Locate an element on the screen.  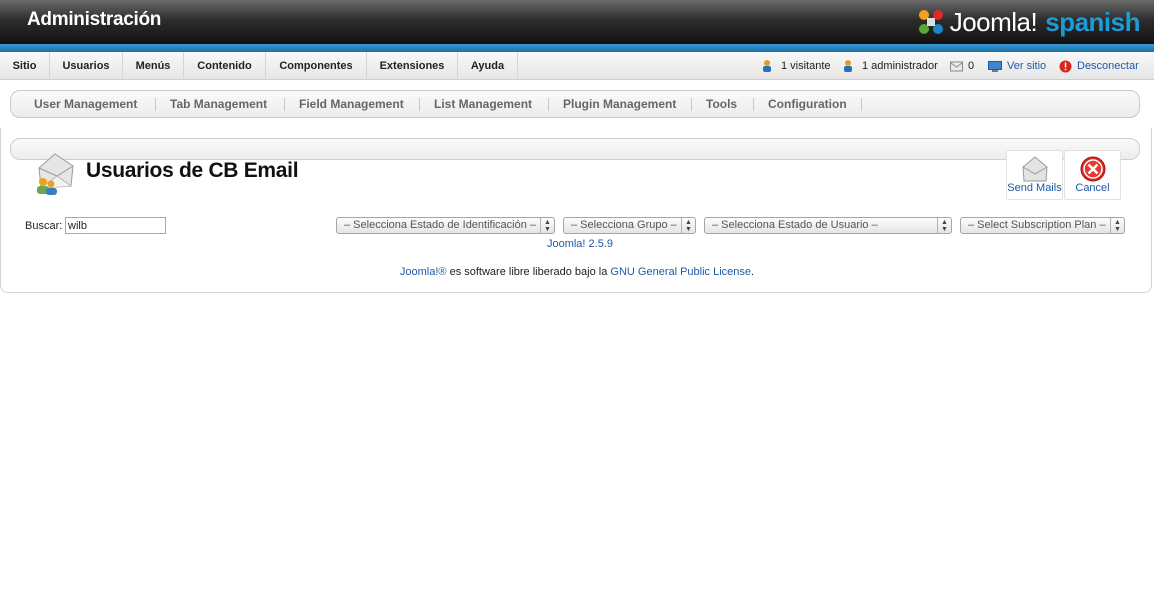
monitor-icon is located at coordinates (995, 66).